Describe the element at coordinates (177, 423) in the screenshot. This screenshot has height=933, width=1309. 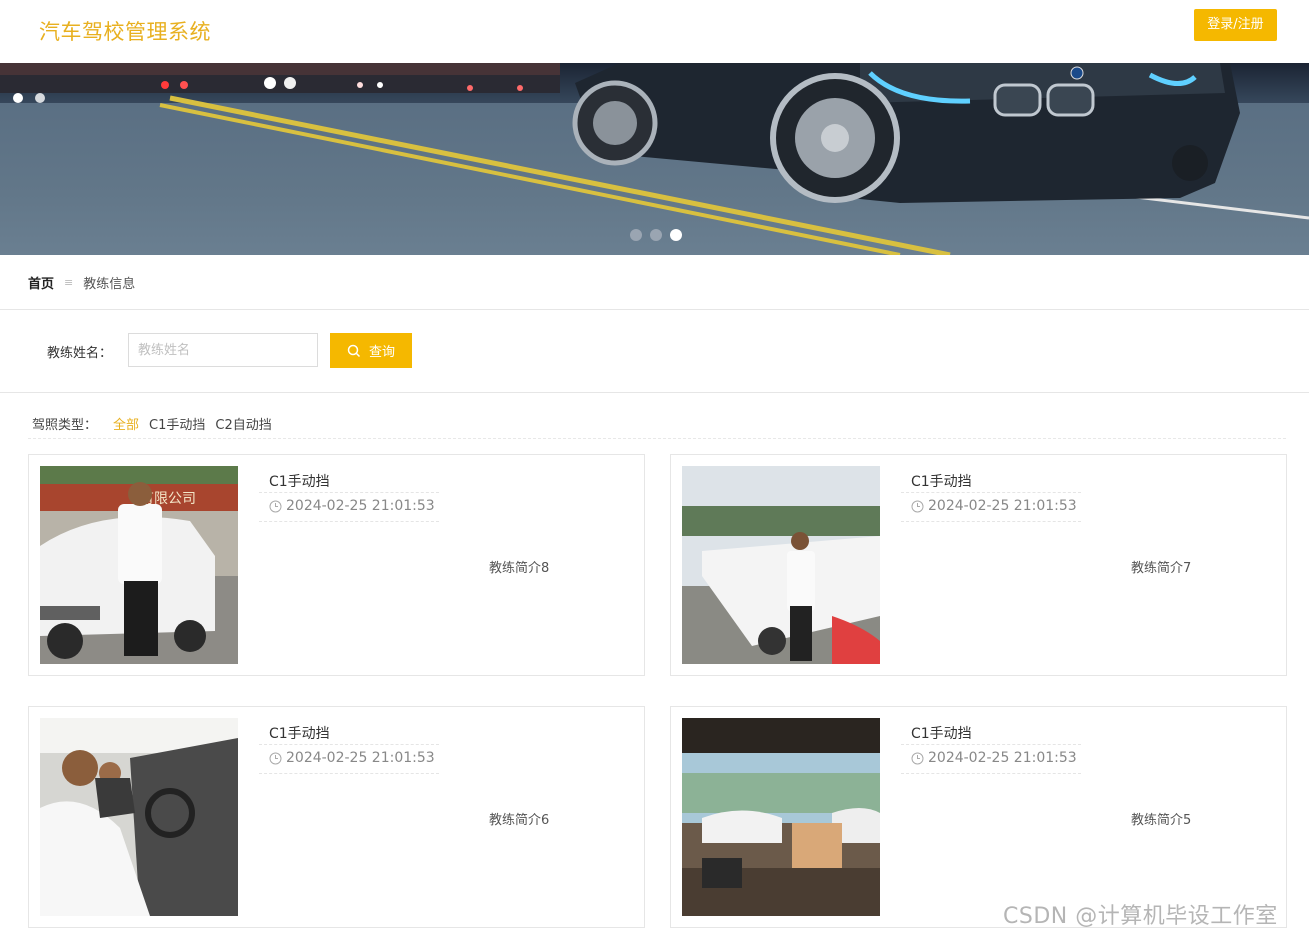
I see `filter-option-c1: C1手动挡` at that location.